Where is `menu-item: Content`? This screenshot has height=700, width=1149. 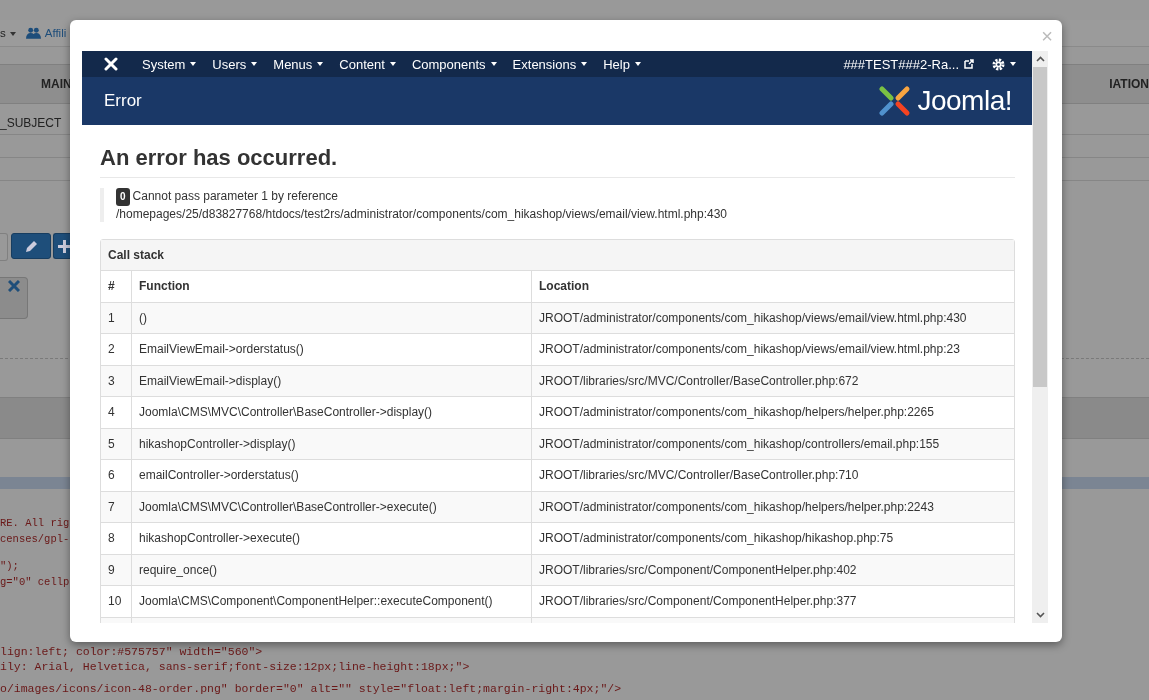 menu-item: Content is located at coordinates (367, 64).